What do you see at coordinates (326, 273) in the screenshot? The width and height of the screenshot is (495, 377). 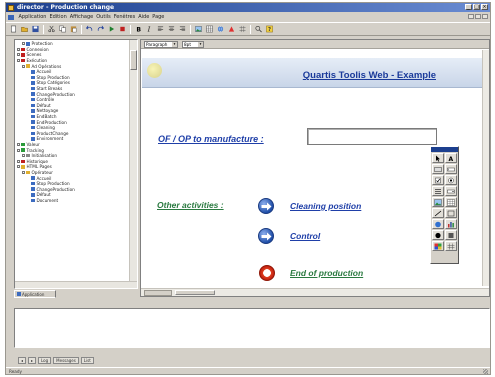 I see `end-of-production-link: End of production` at bounding box center [326, 273].